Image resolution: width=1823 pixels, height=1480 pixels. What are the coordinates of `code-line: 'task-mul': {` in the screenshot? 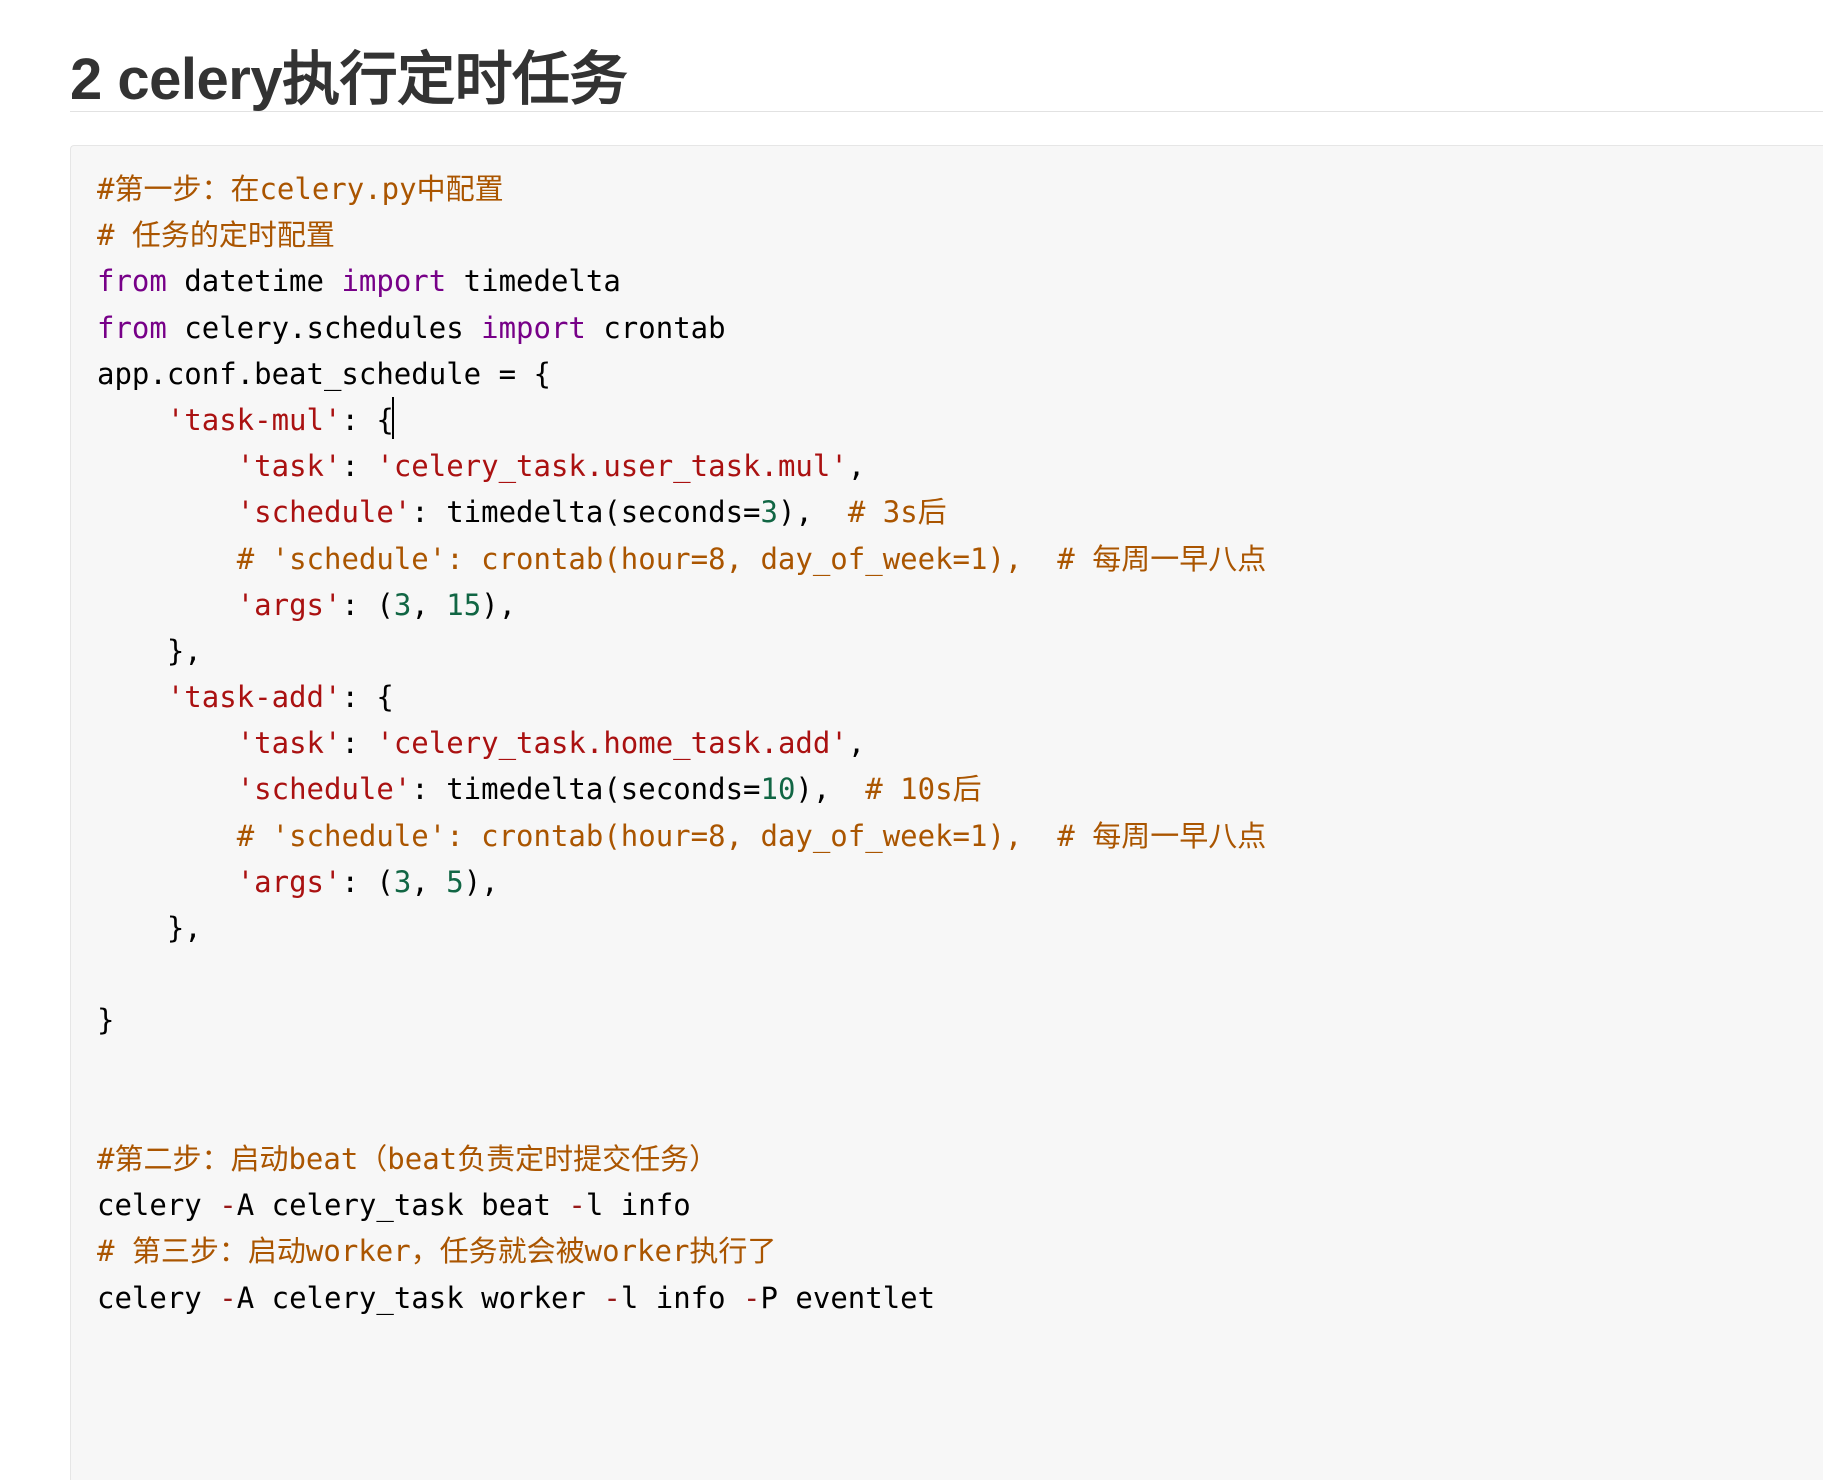 It's located at (681, 419).